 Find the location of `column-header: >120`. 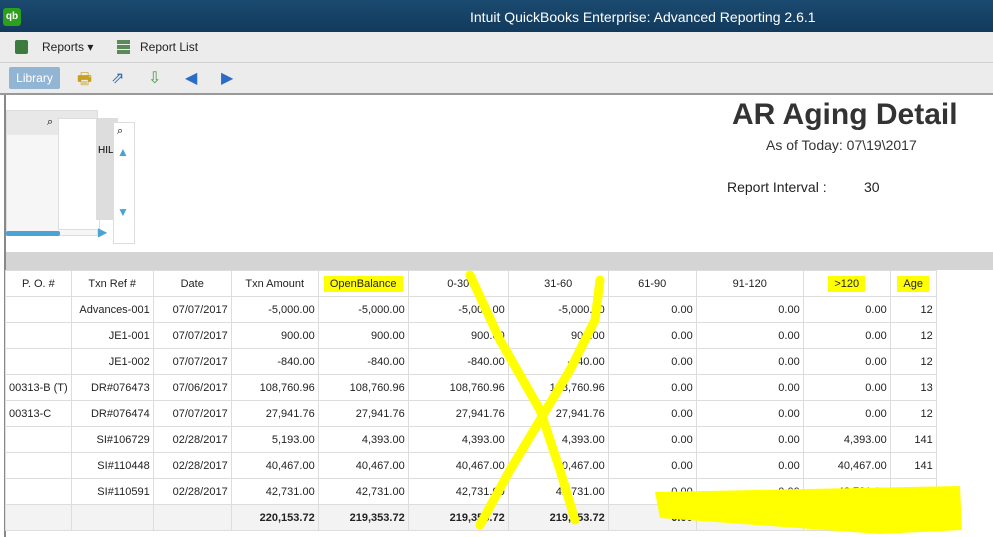

column-header: >120 is located at coordinates (846, 283).